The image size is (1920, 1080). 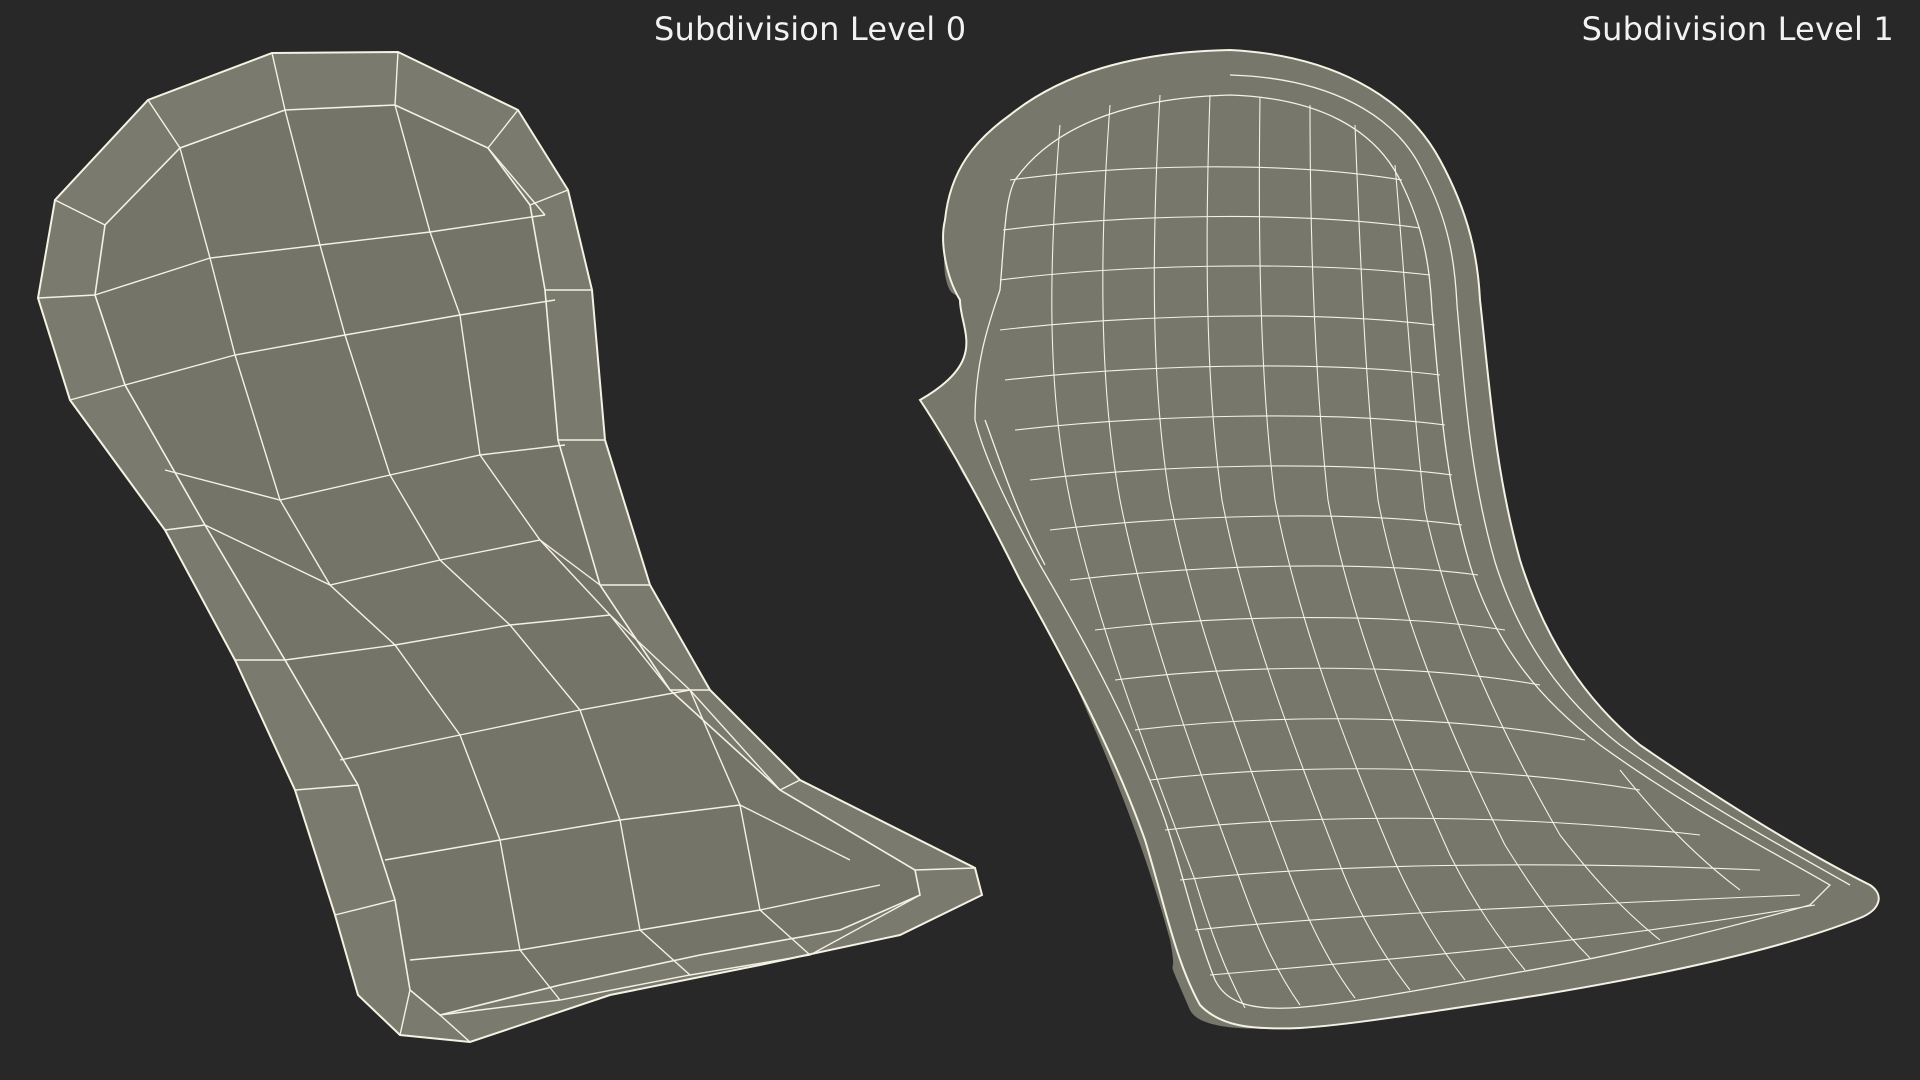 I want to click on view-label-level-0: Subdivision Level 0, so click(x=810, y=29).